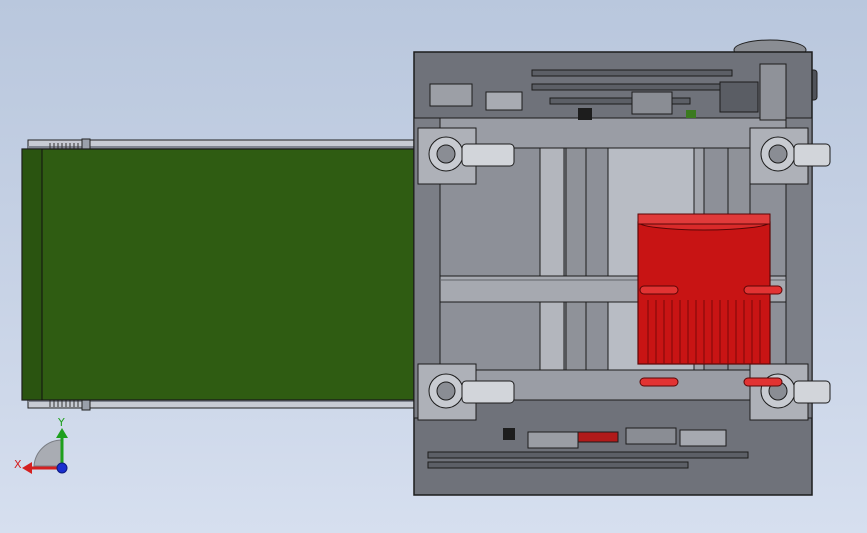 This screenshot has height=533, width=867. What do you see at coordinates (62, 433) in the screenshot?
I see `y-axis-head` at bounding box center [62, 433].